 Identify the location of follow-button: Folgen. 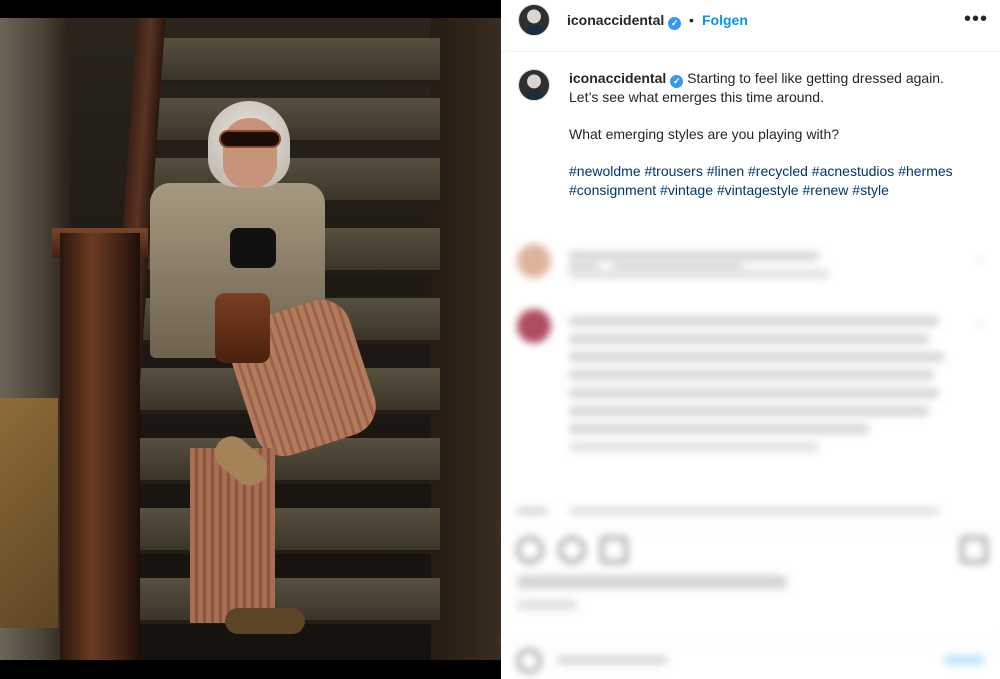
(725, 20).